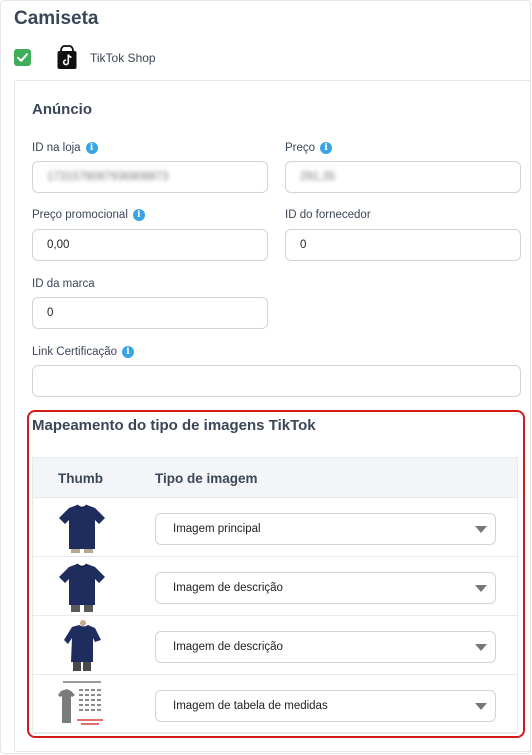 The width and height of the screenshot is (532, 755). What do you see at coordinates (50, 313) in the screenshot?
I see `brand-id-value: 0` at bounding box center [50, 313].